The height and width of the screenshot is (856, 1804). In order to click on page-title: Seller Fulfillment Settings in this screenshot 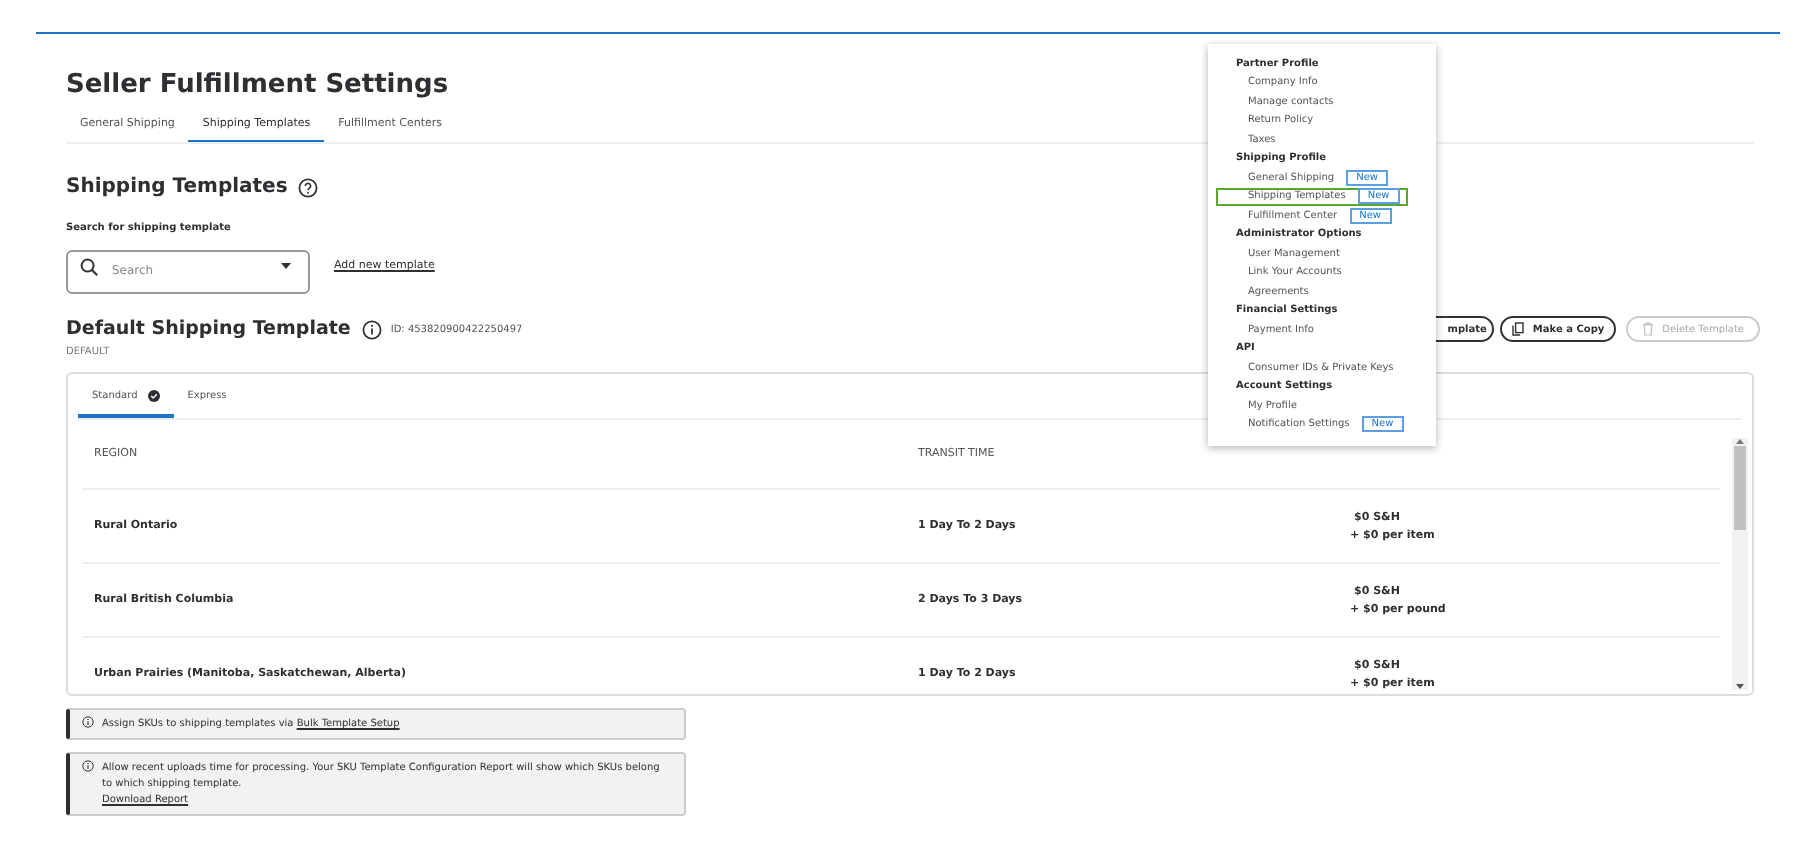, I will do `click(257, 85)`.